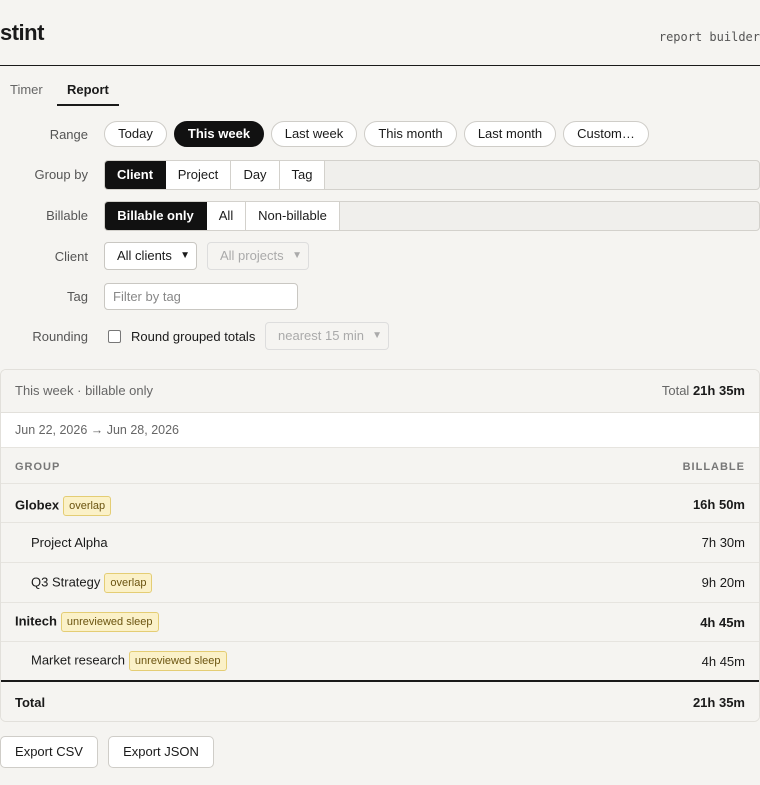 This screenshot has width=760, height=785. Describe the element at coordinates (198, 175) in the screenshot. I see `group-by-project: Project` at that location.